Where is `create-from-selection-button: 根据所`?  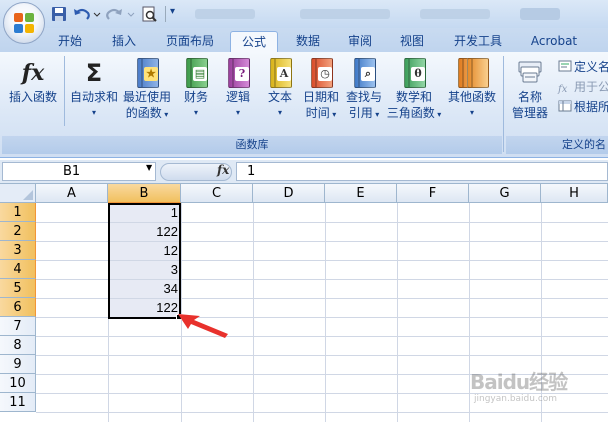 create-from-selection-button: 根据所 is located at coordinates (583, 107).